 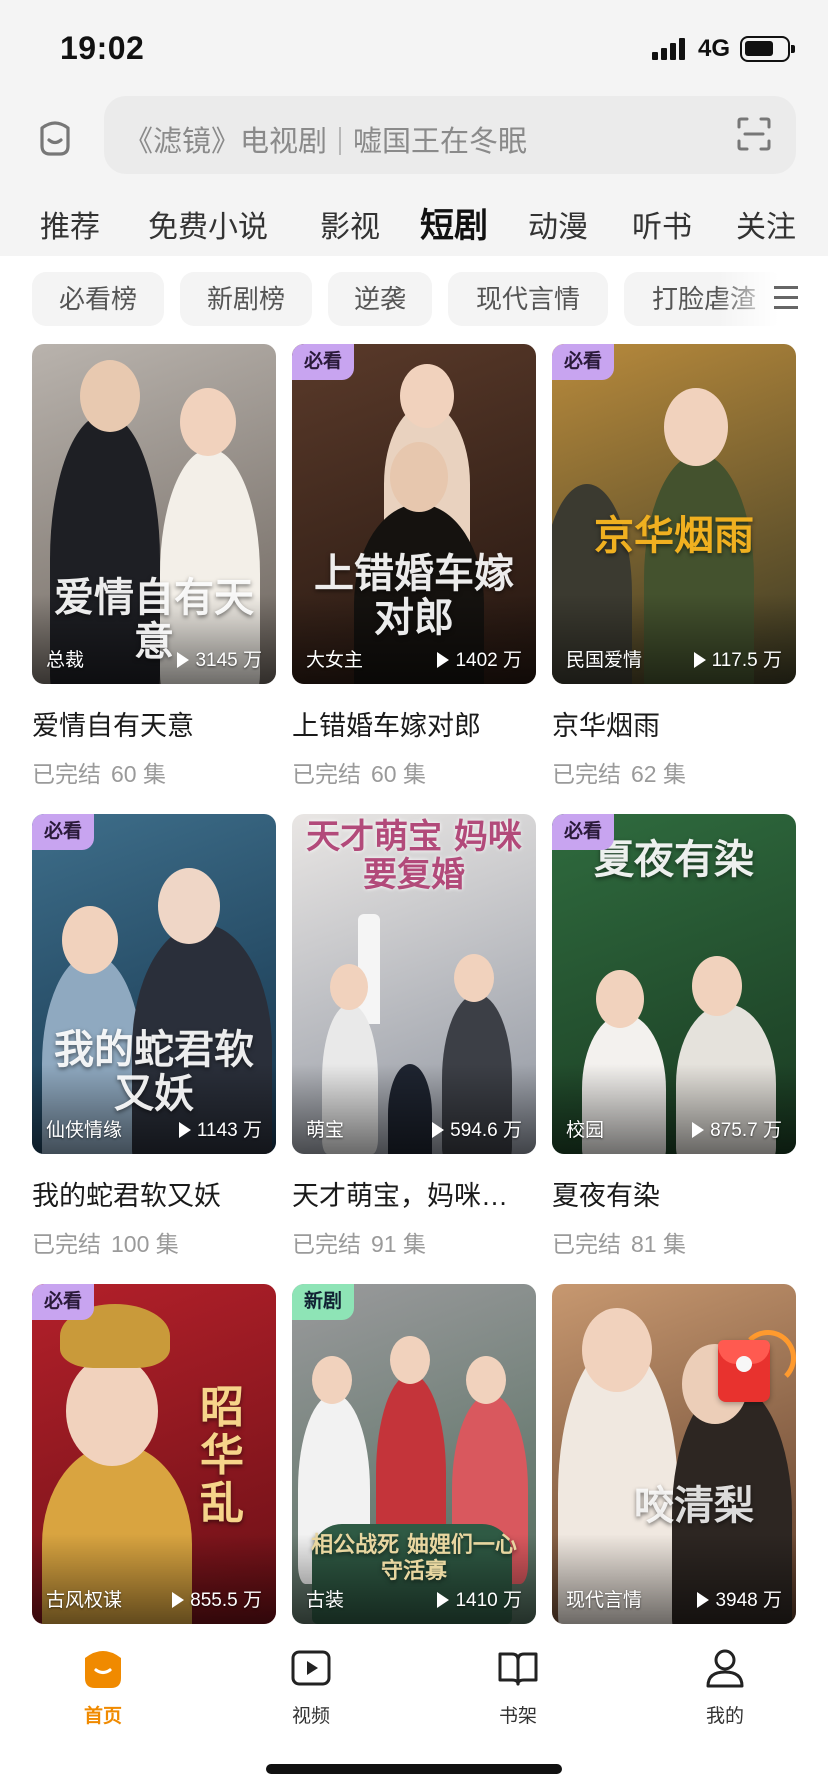 I want to click on nav-label: 首页, so click(x=102, y=1716).